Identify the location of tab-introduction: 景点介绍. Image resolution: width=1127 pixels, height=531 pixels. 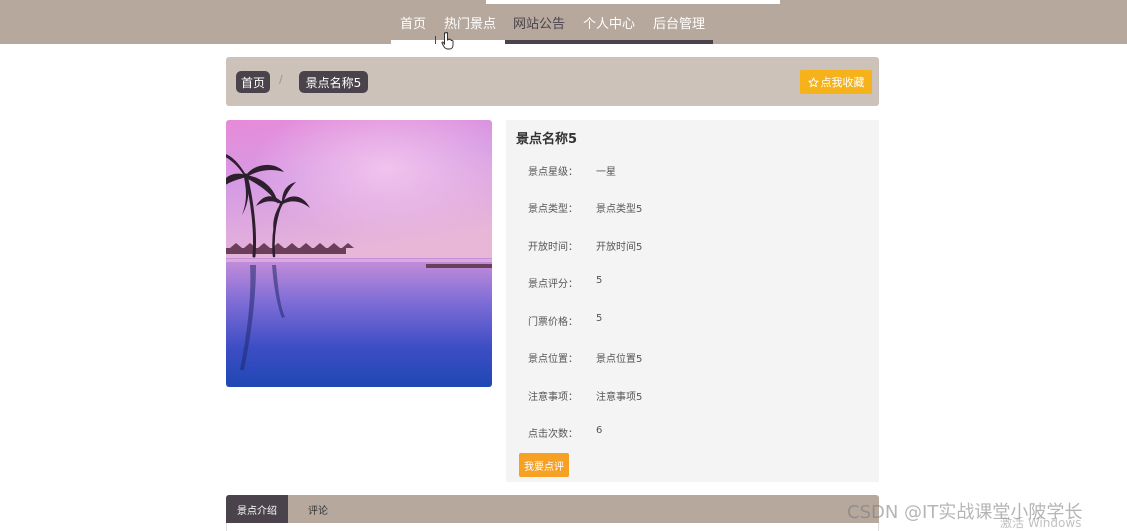
(257, 509).